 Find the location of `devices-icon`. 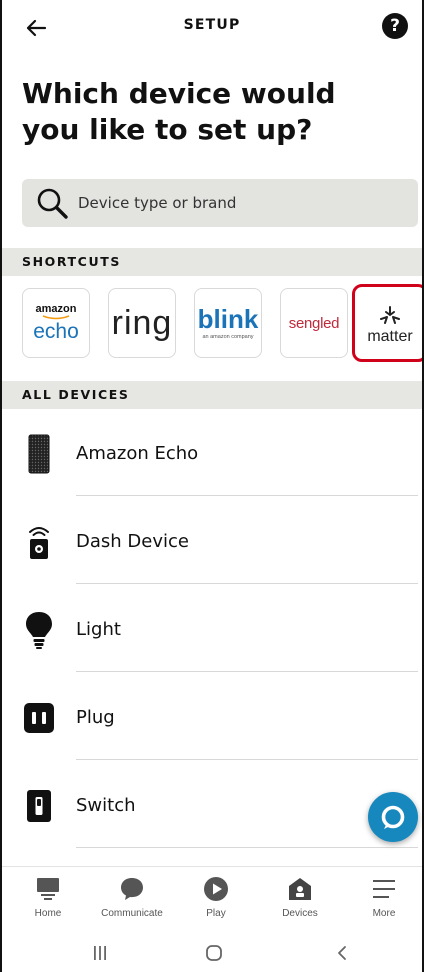

devices-icon is located at coordinates (300, 889).